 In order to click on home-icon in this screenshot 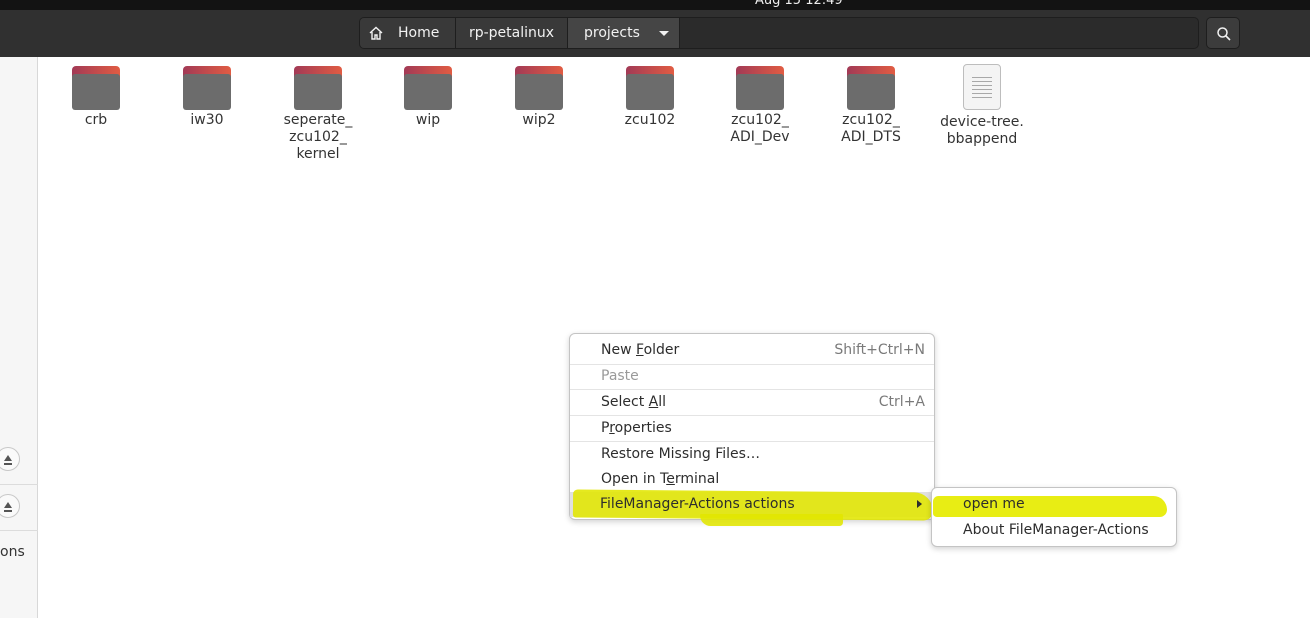, I will do `click(376, 33)`.